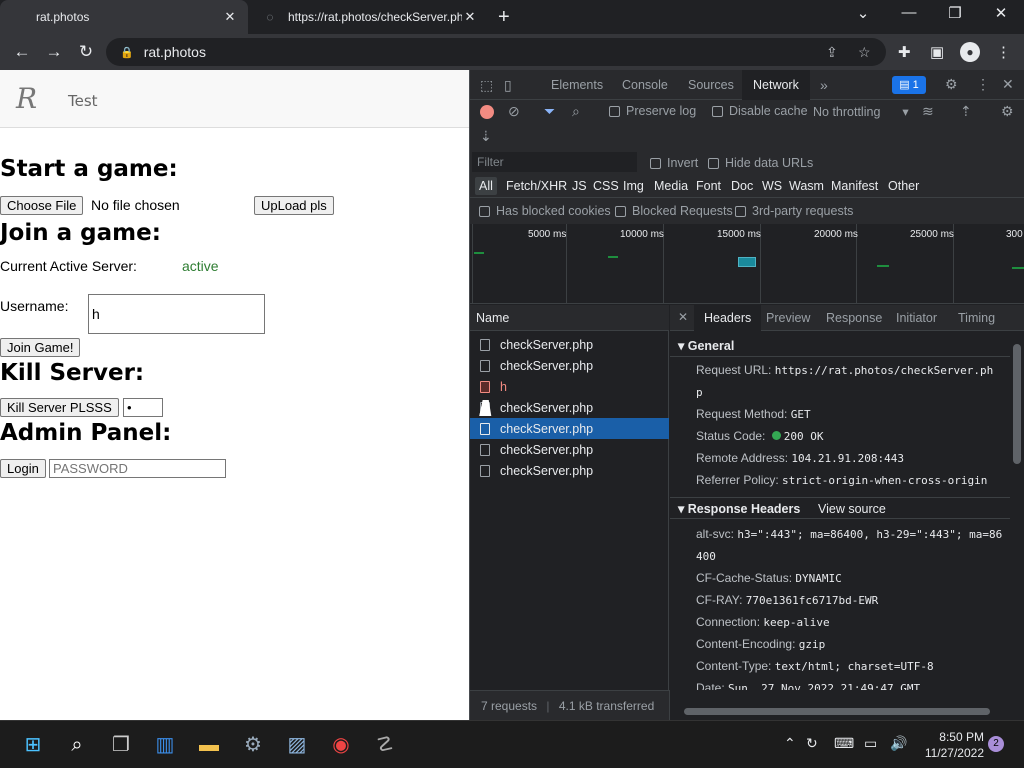 The image size is (1024, 768). I want to click on issues-badge: ▤ 1, so click(909, 85).